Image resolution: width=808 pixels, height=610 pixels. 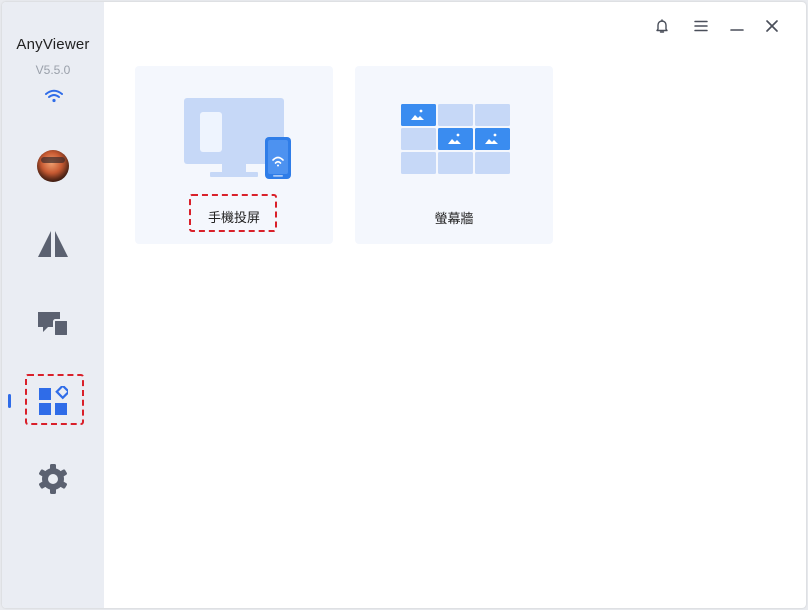 I want to click on menu-icon, so click(x=701, y=26).